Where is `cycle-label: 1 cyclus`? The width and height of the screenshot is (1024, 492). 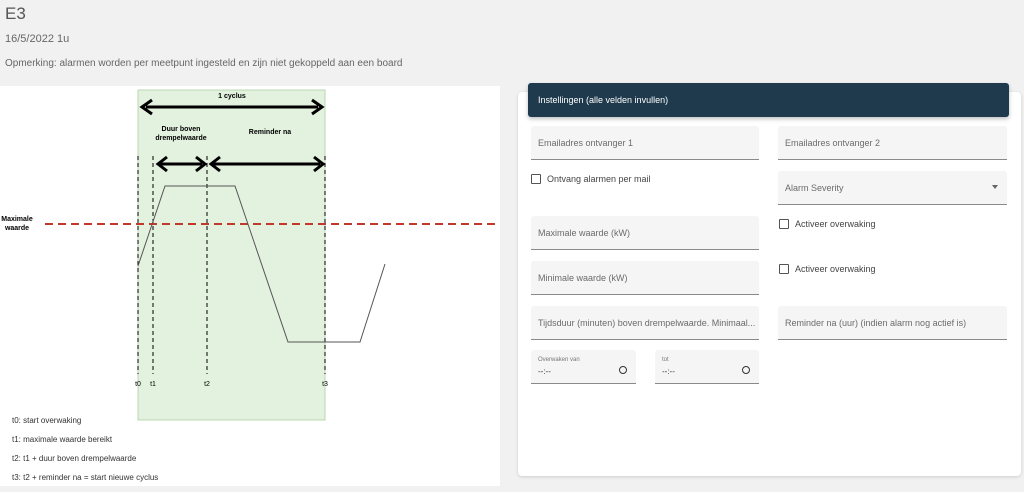
cycle-label: 1 cyclus is located at coordinates (232, 96).